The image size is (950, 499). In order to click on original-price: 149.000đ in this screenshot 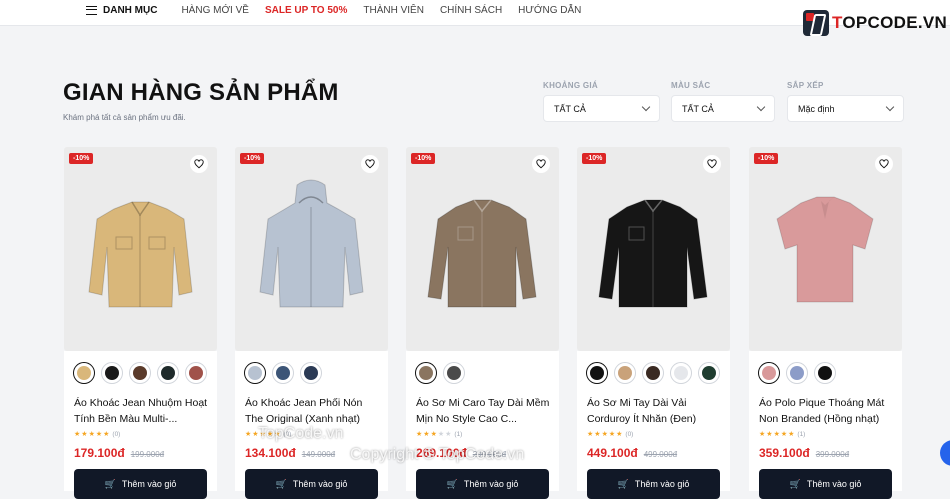, I will do `click(318, 454)`.